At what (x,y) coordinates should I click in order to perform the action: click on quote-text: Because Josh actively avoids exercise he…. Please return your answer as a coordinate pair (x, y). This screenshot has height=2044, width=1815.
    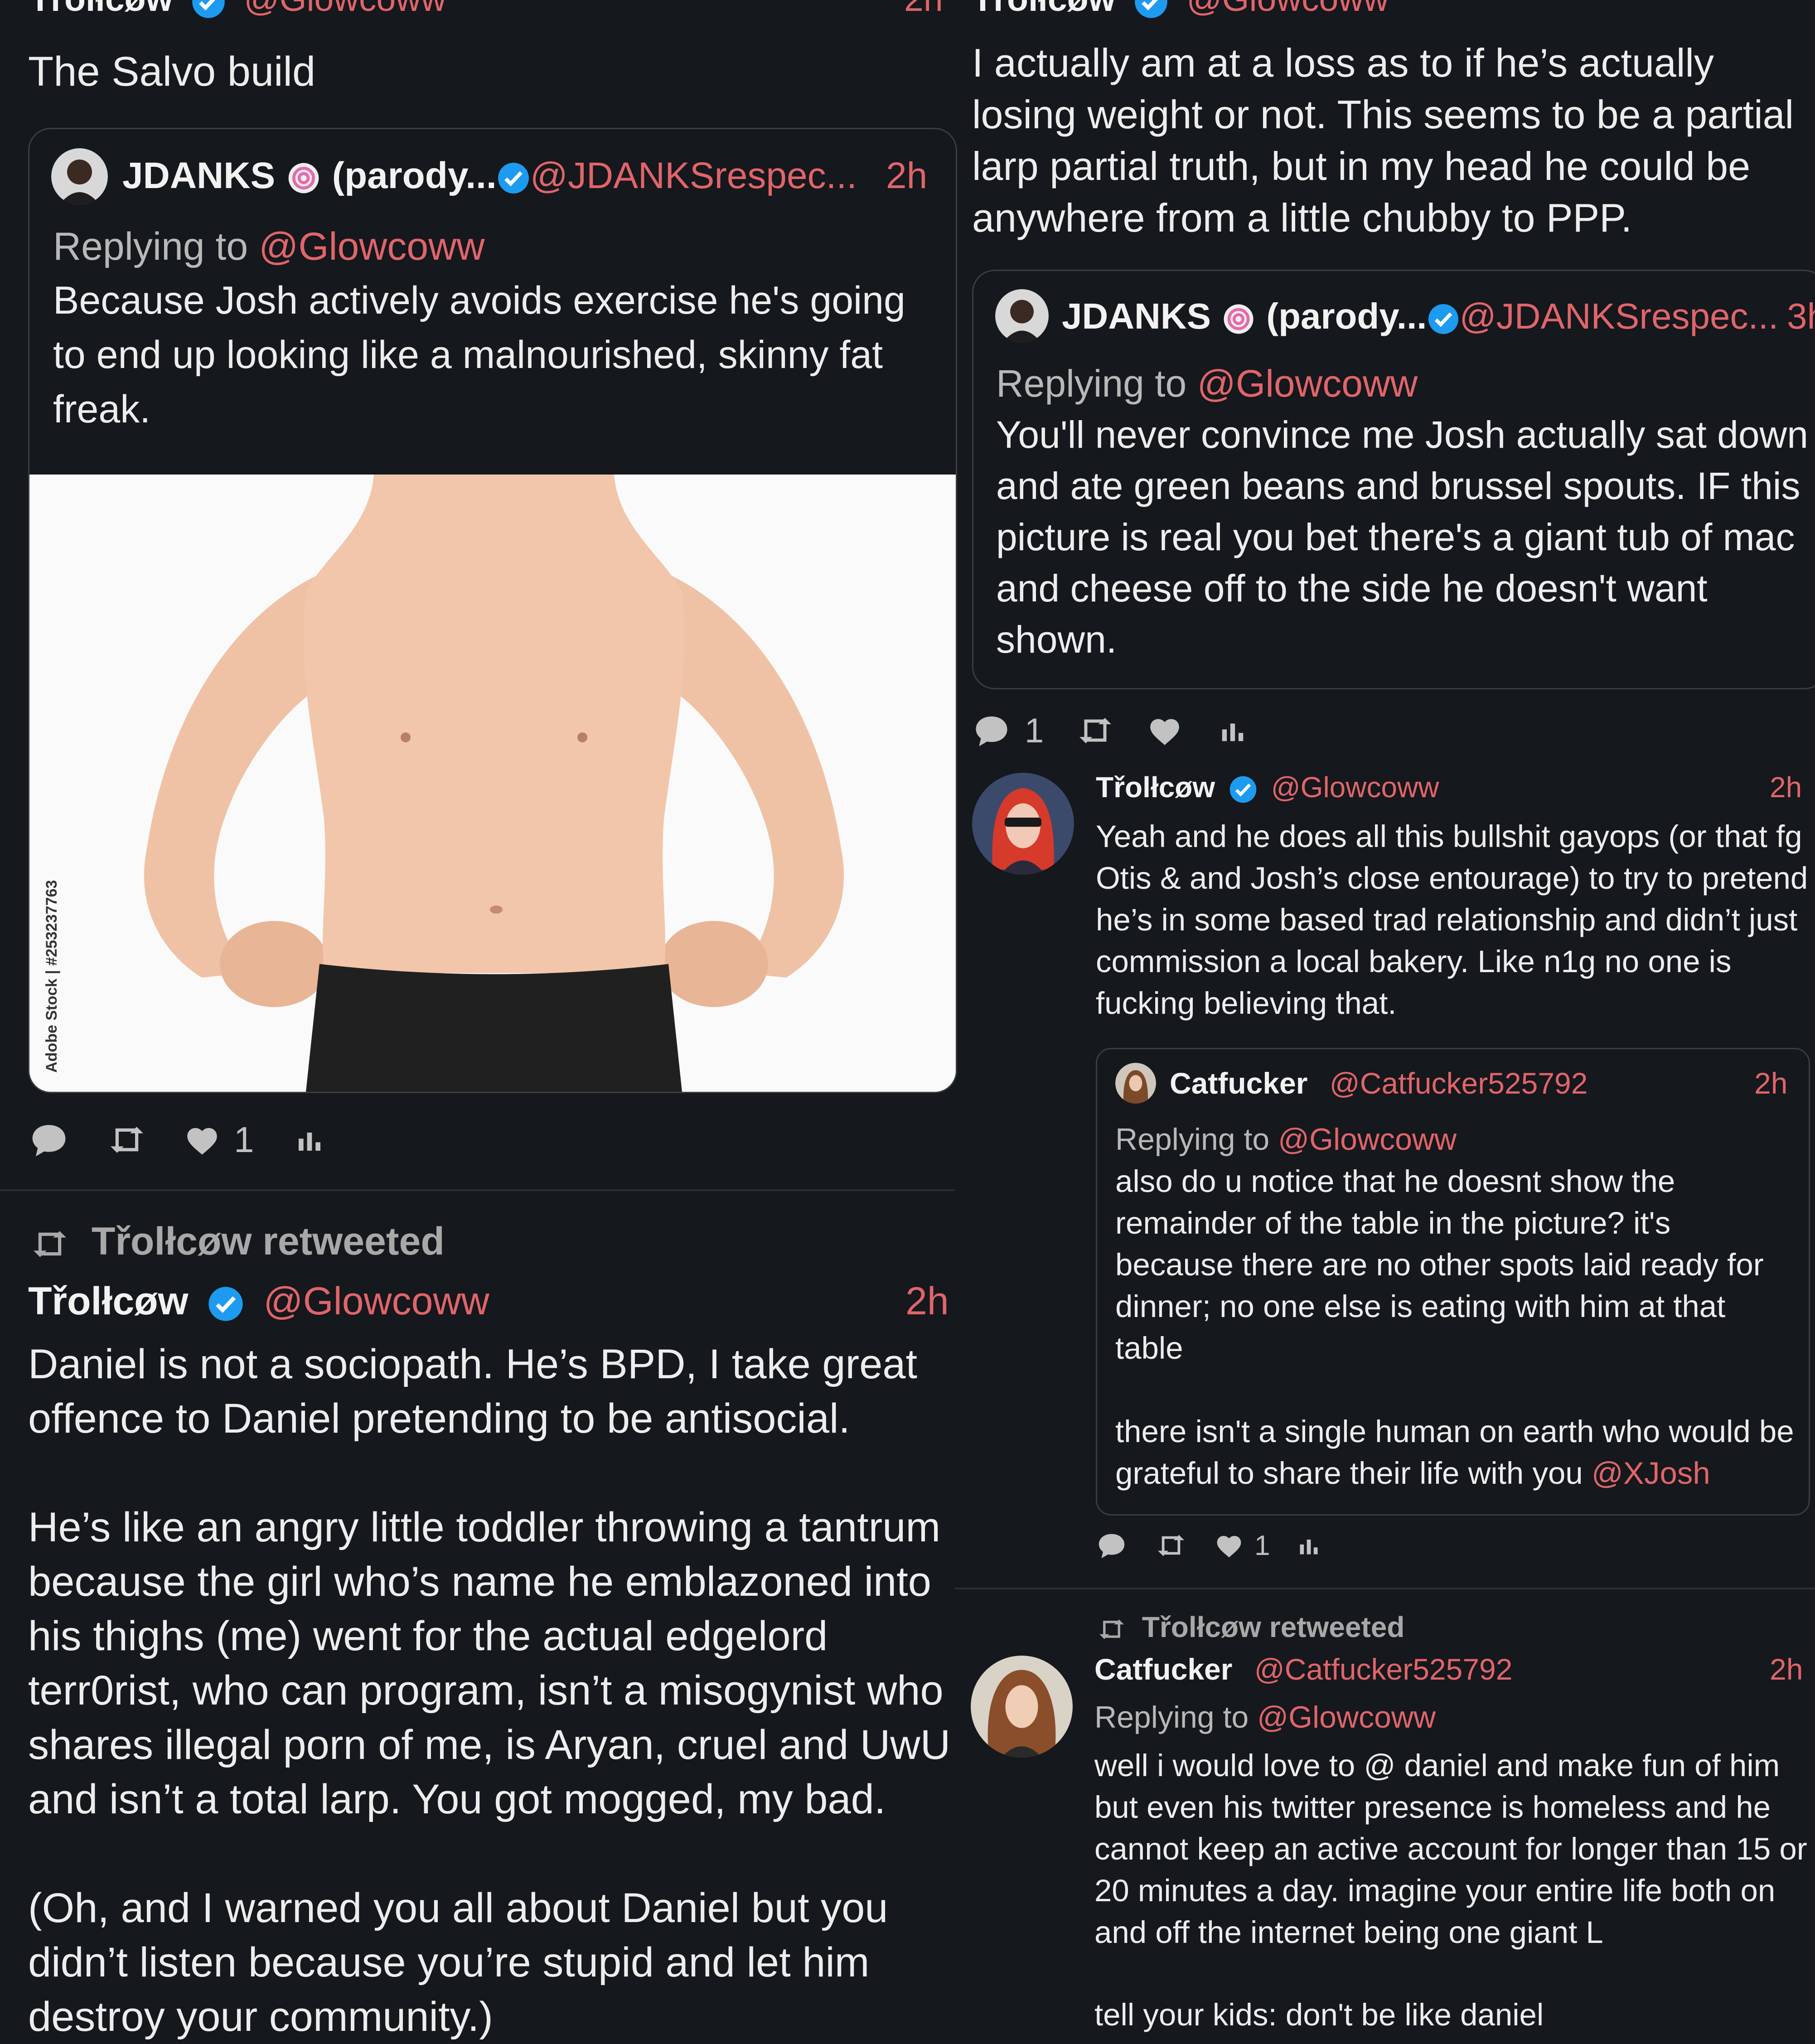
    Looking at the image, I should click on (479, 355).